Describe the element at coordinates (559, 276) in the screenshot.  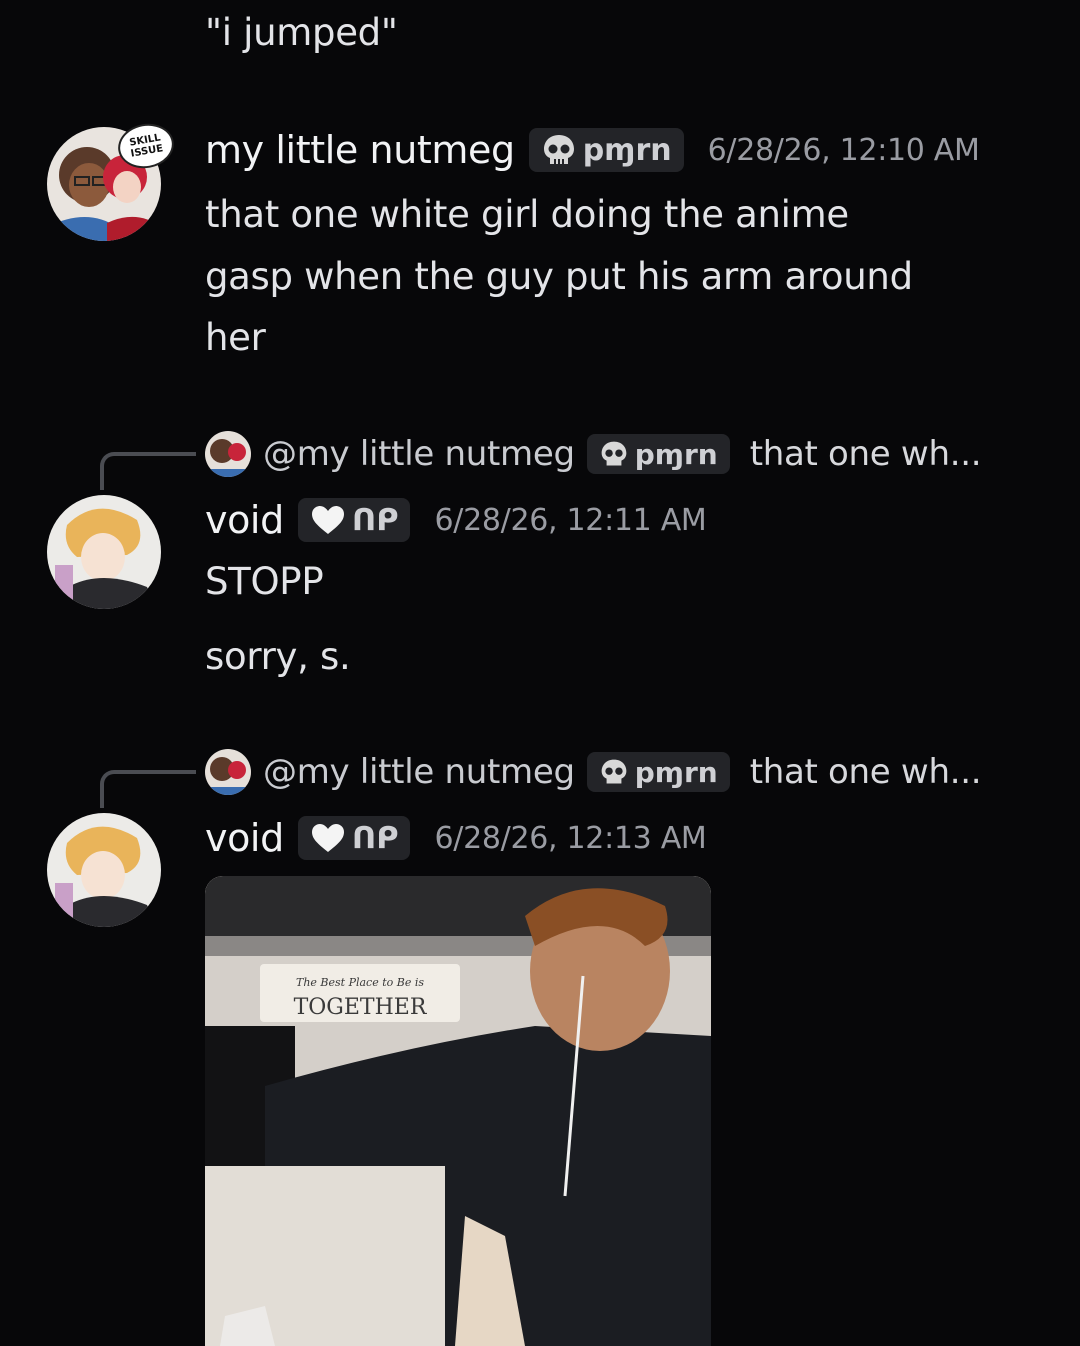
I see `message-line: gasp when the guy put his arm around` at that location.